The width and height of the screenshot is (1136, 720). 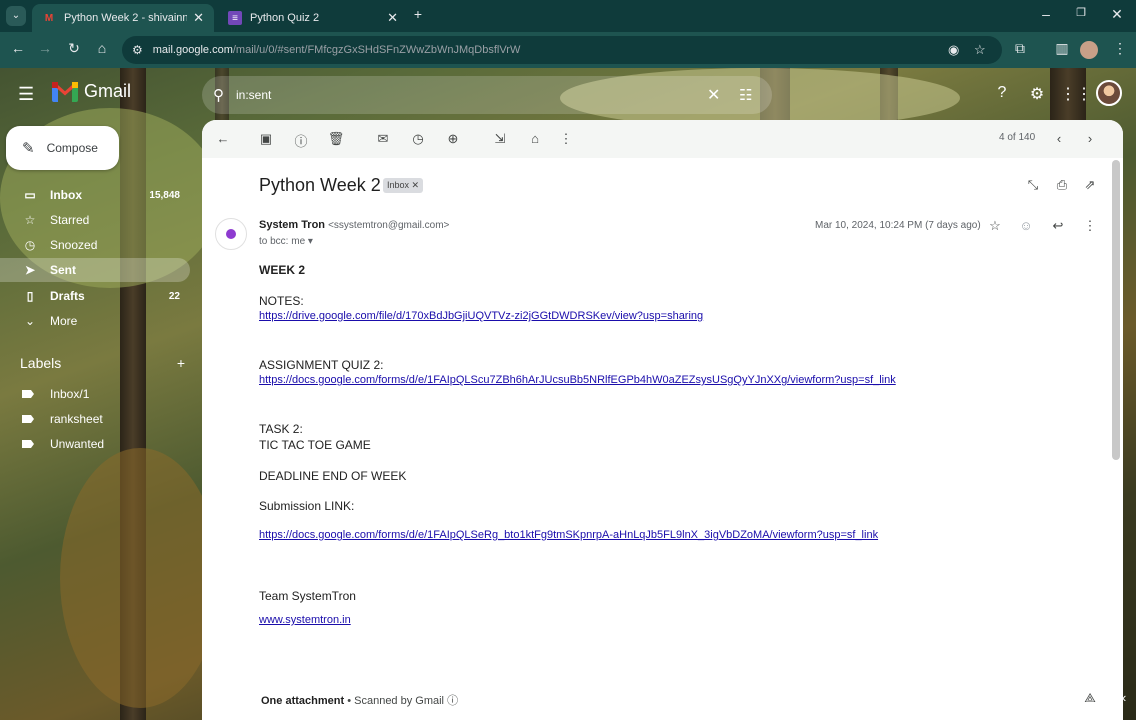 What do you see at coordinates (1109, 93) in the screenshot?
I see `account-avatar` at bounding box center [1109, 93].